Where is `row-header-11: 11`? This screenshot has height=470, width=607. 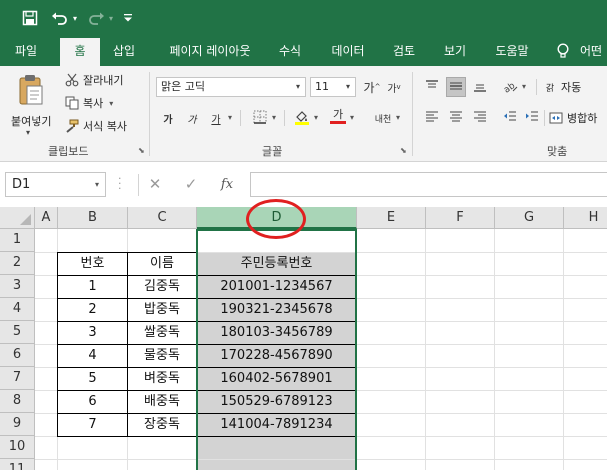 row-header-11: 11 is located at coordinates (17, 464).